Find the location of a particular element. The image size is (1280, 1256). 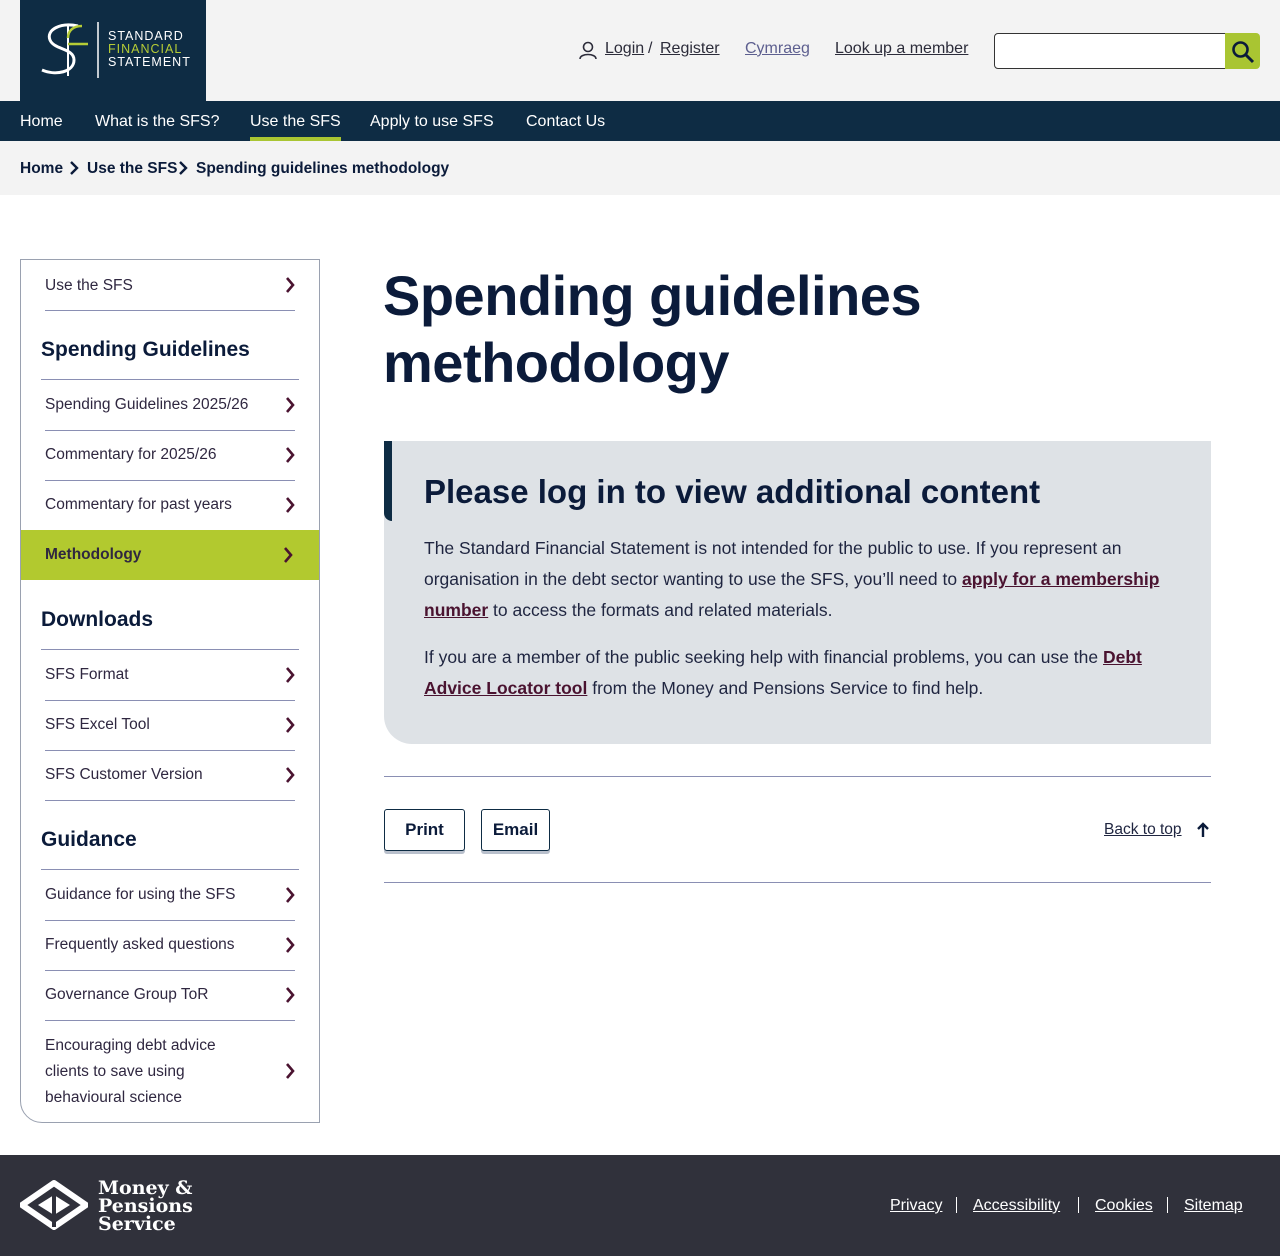

breadcrumb-current: Spending guidelines methodology is located at coordinates (323, 168).